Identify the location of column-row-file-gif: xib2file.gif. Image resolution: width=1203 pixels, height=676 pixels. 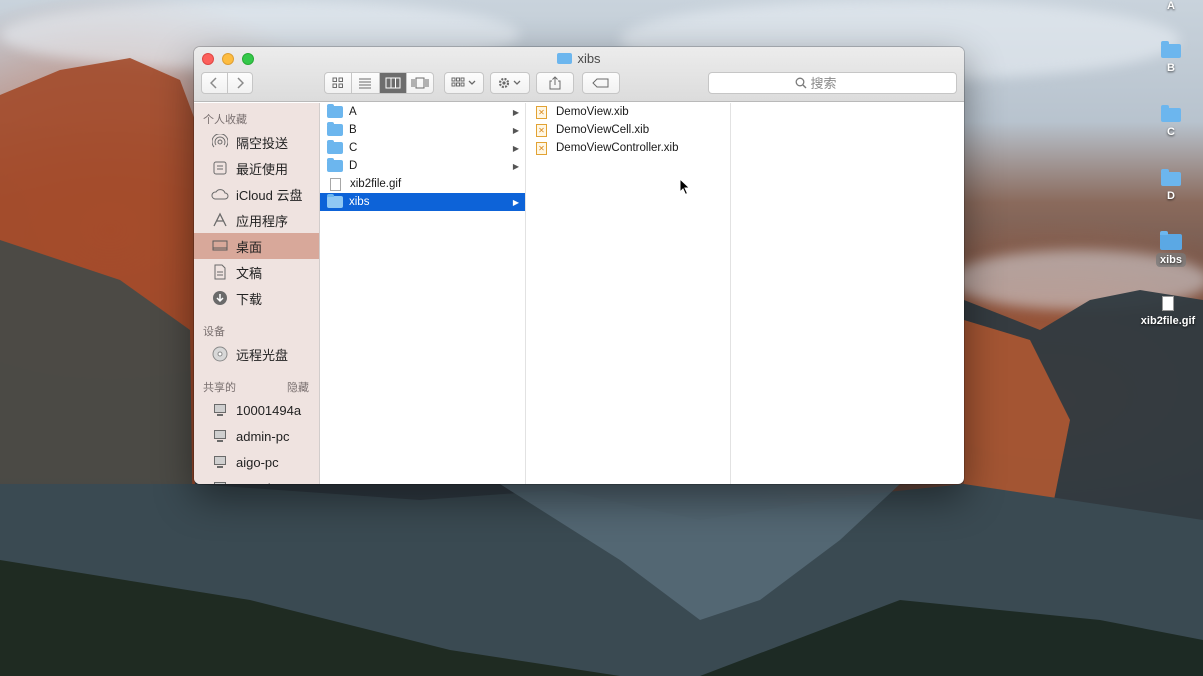
(422, 184).